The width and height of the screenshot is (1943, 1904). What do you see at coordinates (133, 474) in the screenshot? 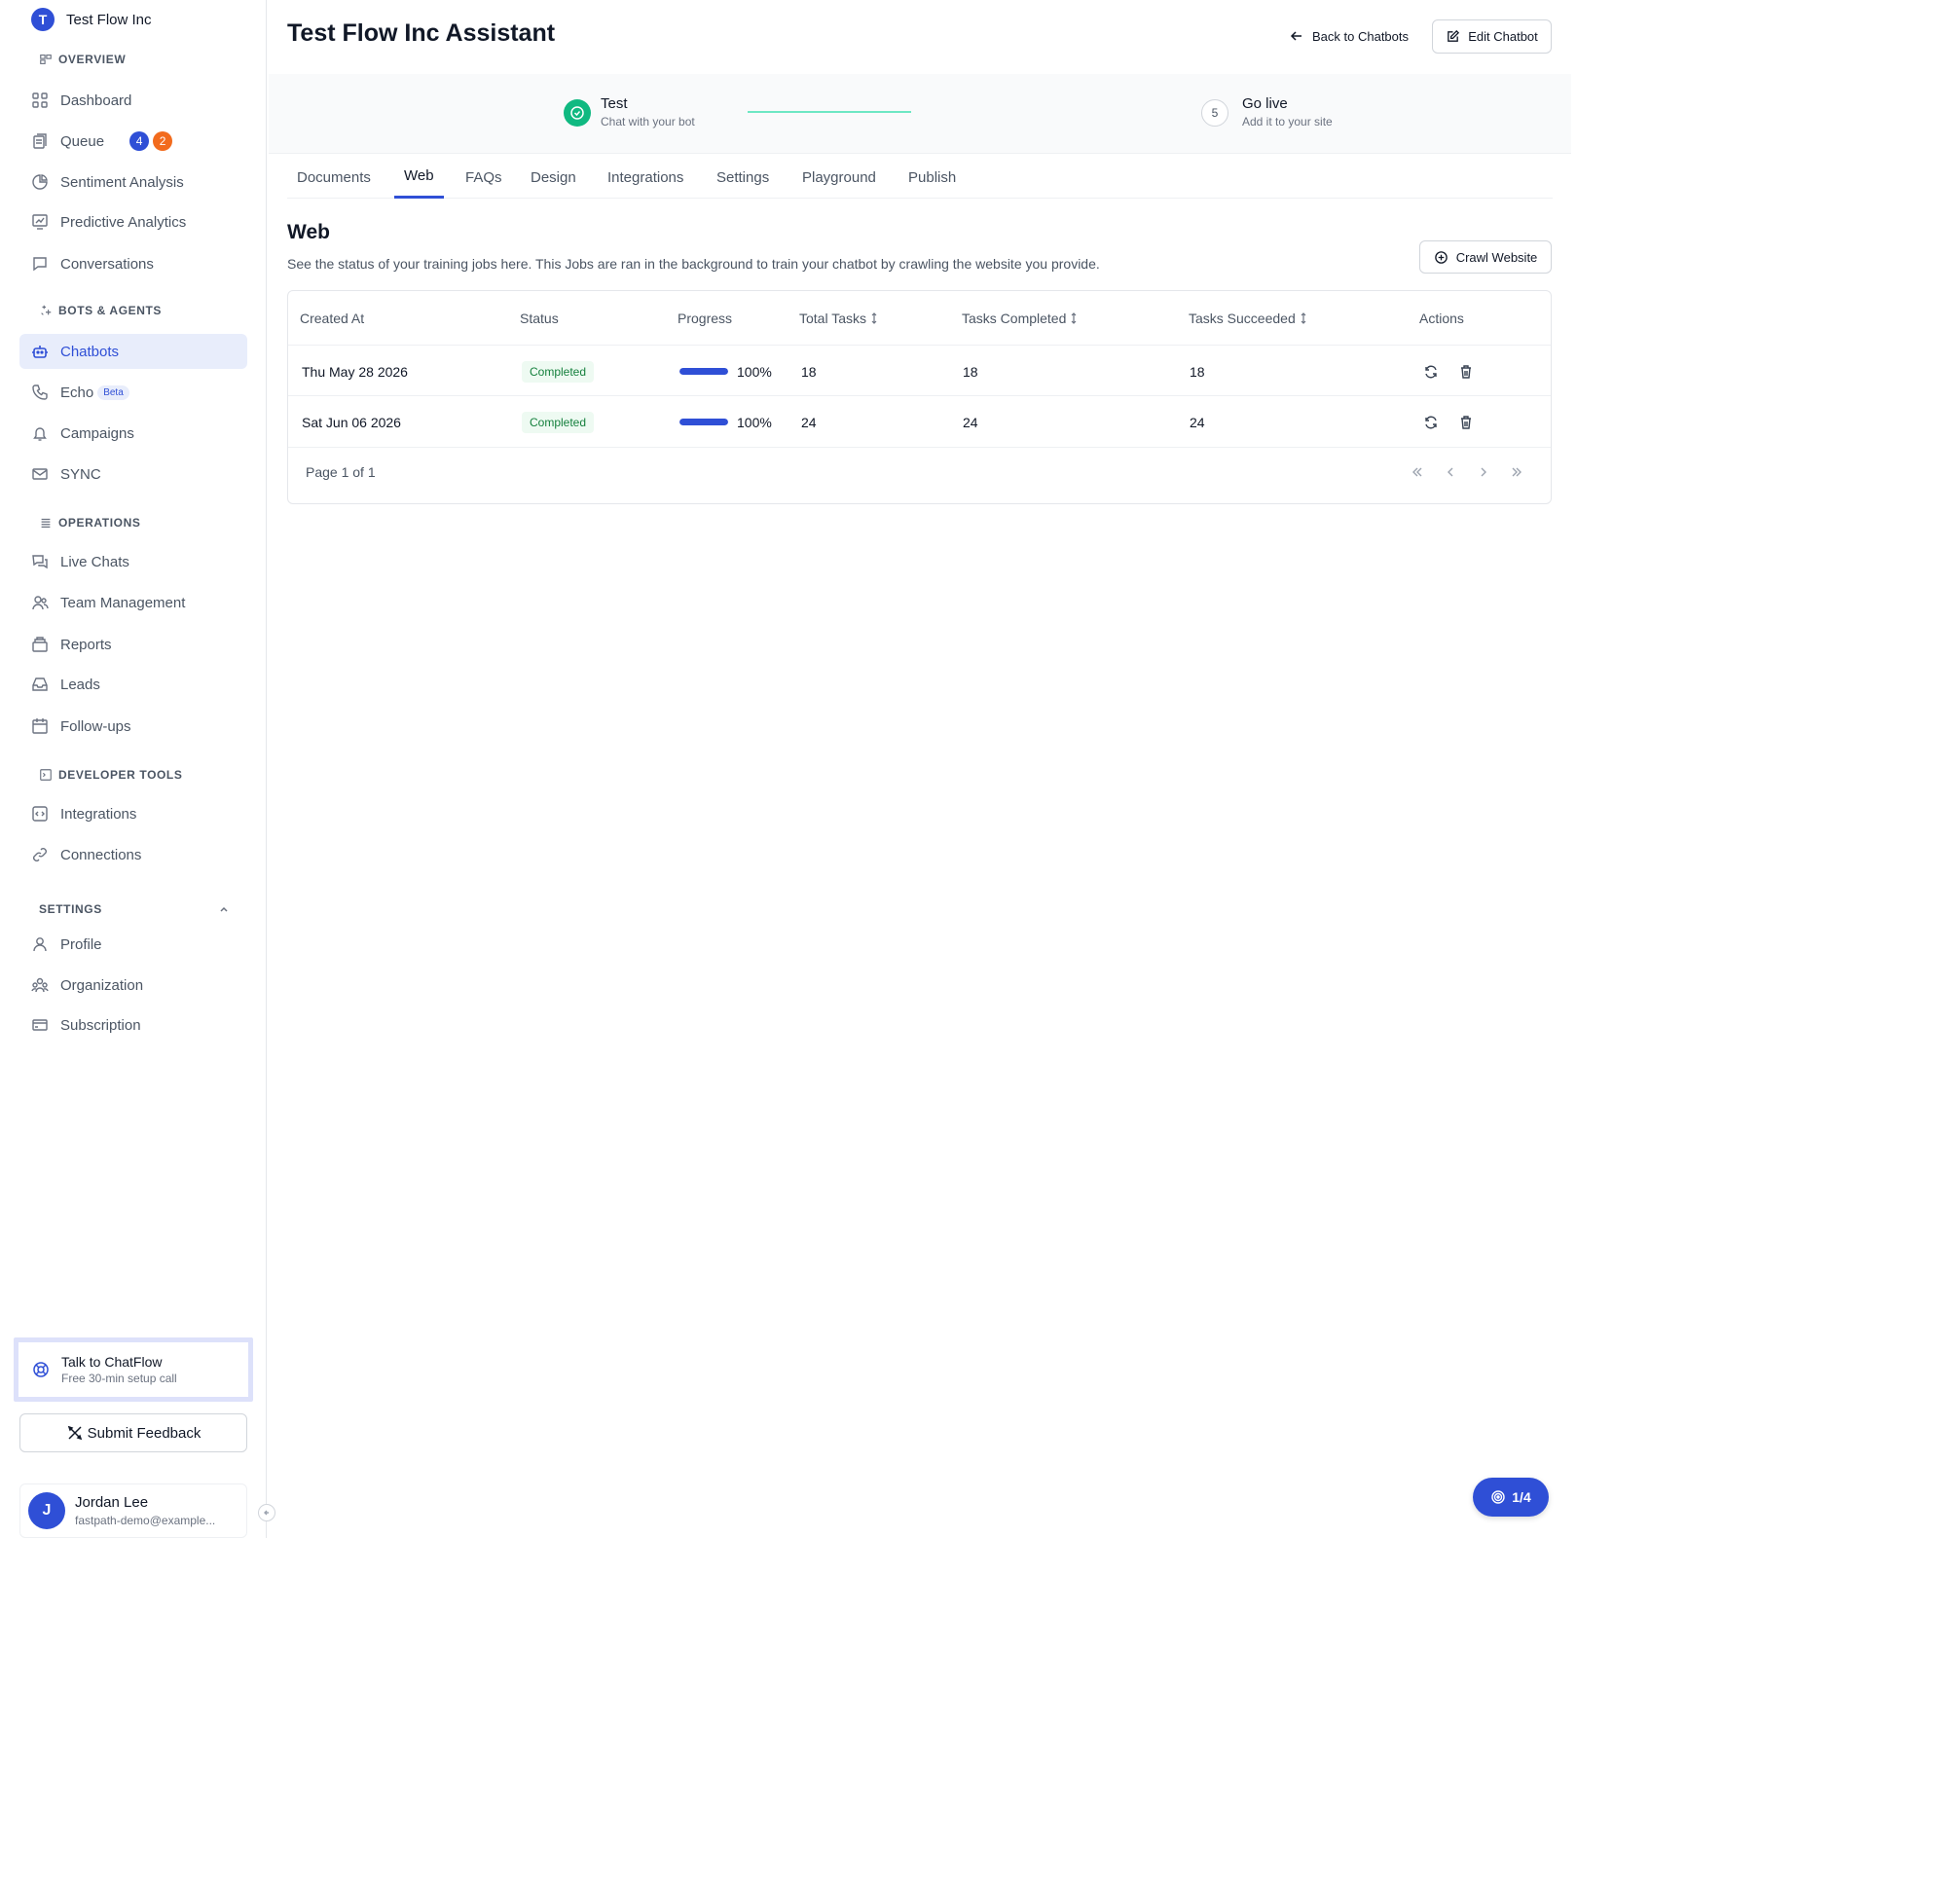
I see `sidebar-item-sync: SYNC` at bounding box center [133, 474].